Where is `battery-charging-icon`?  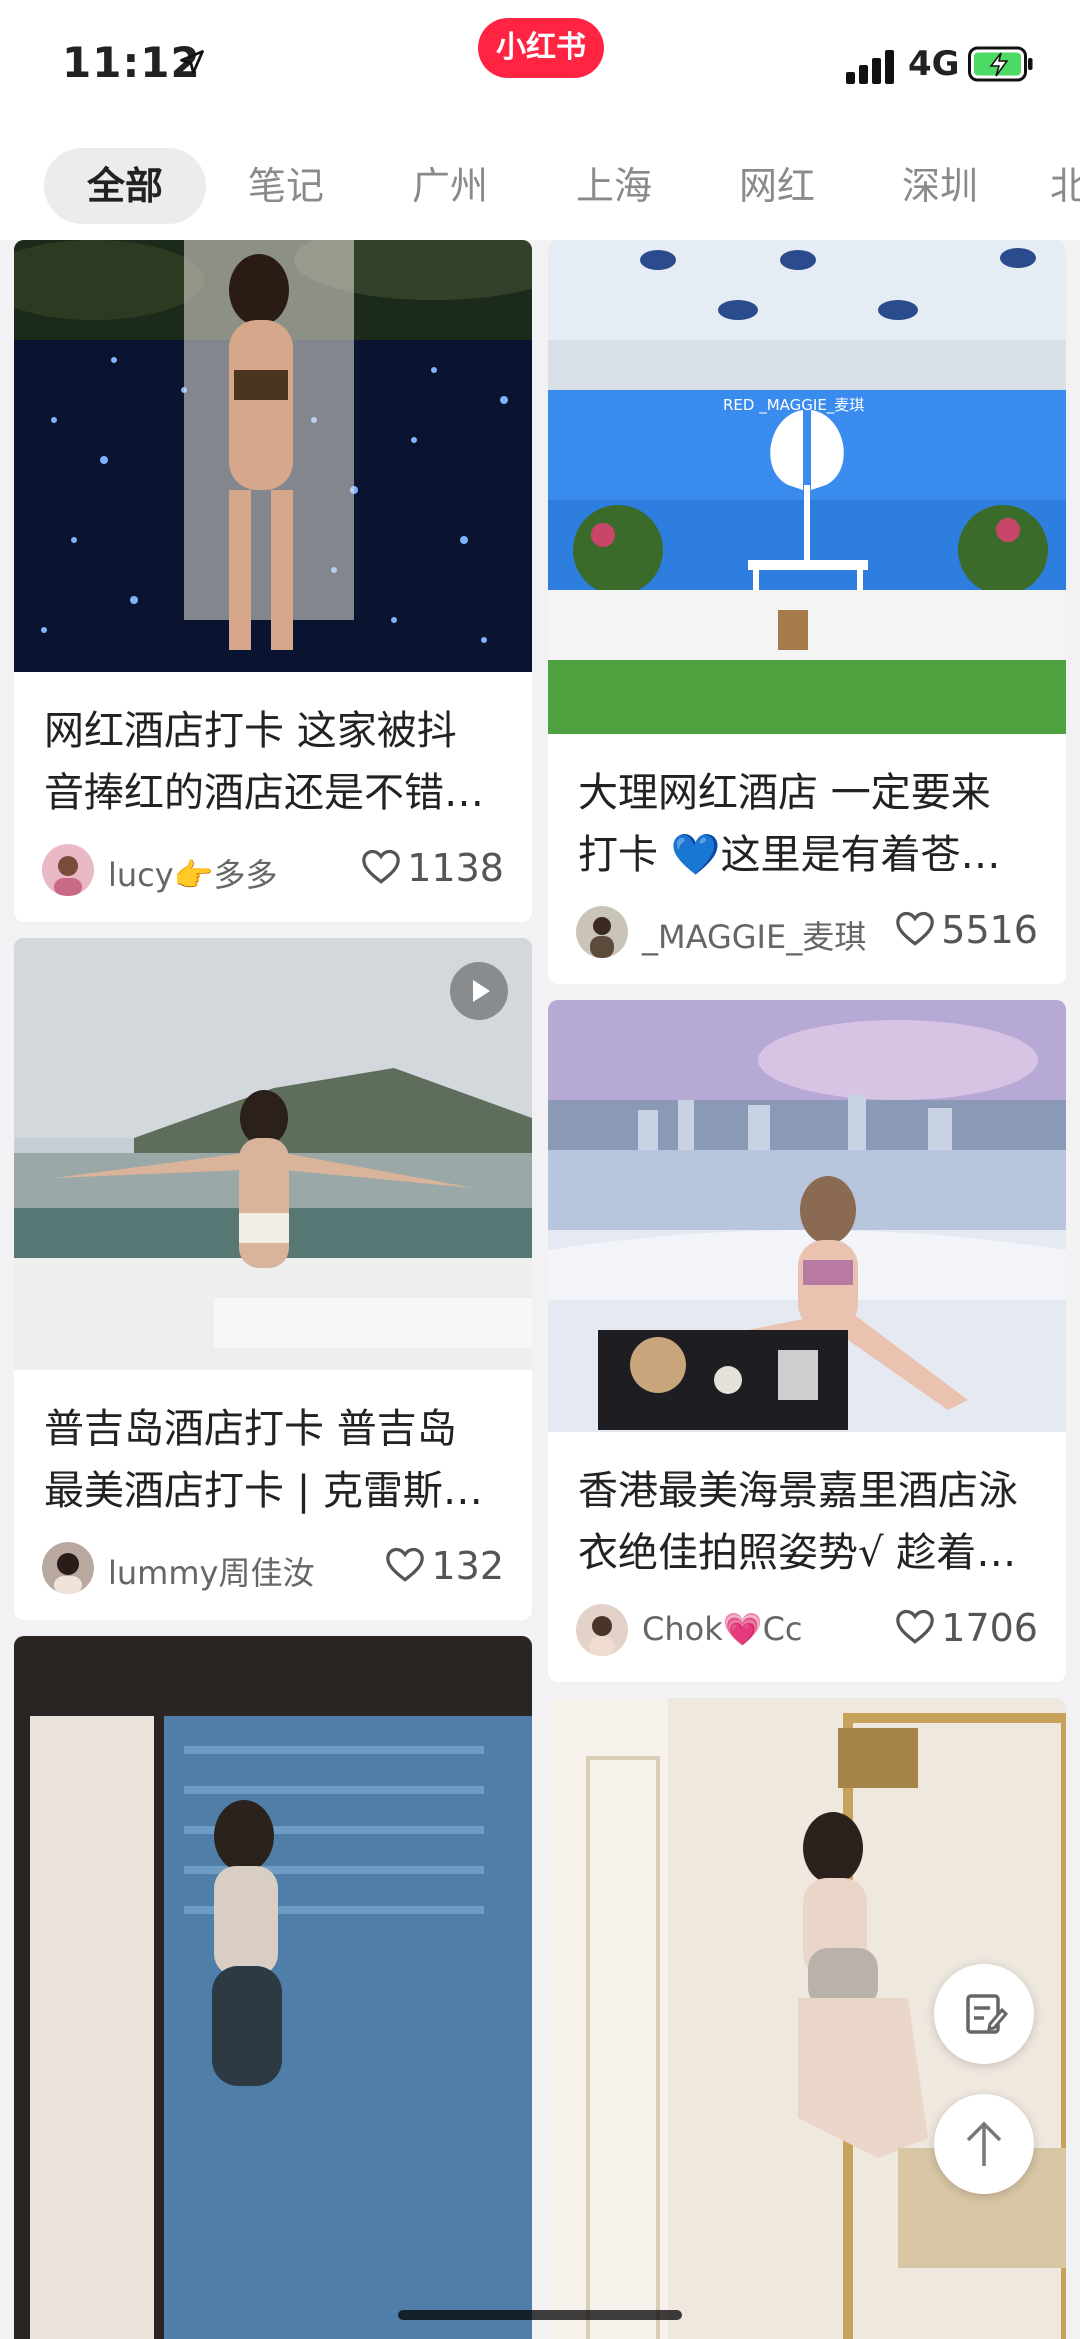
battery-charging-icon is located at coordinates (1000, 64).